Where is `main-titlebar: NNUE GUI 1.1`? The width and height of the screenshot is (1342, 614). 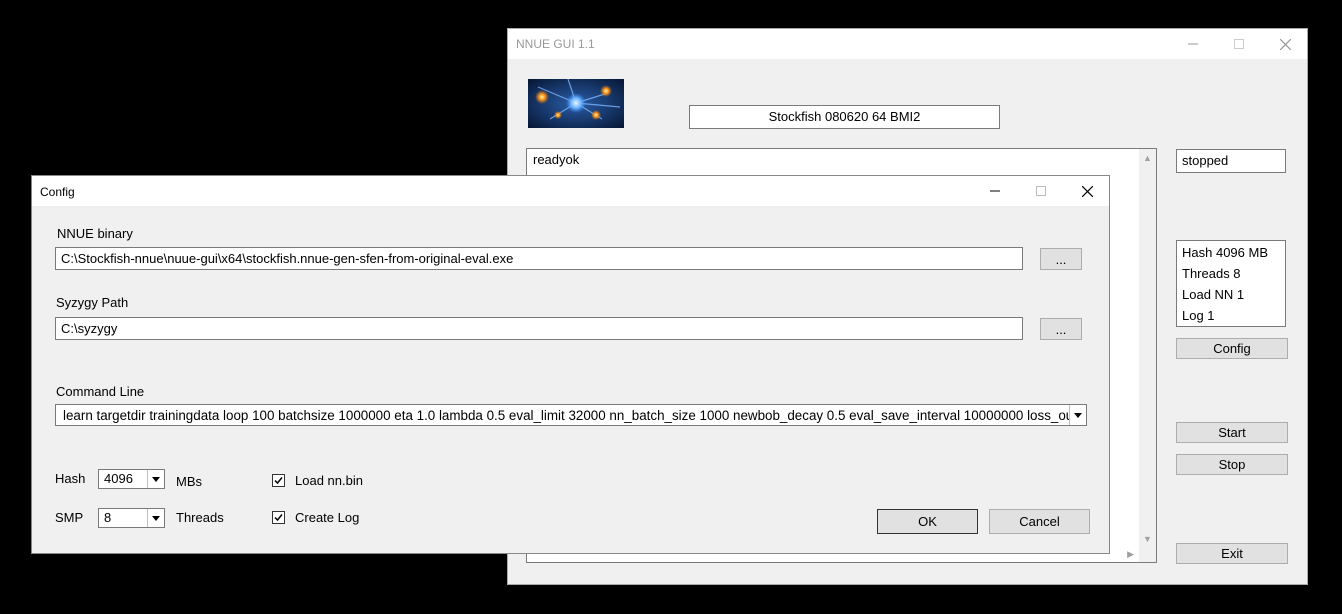
main-titlebar: NNUE GUI 1.1 is located at coordinates (907, 44).